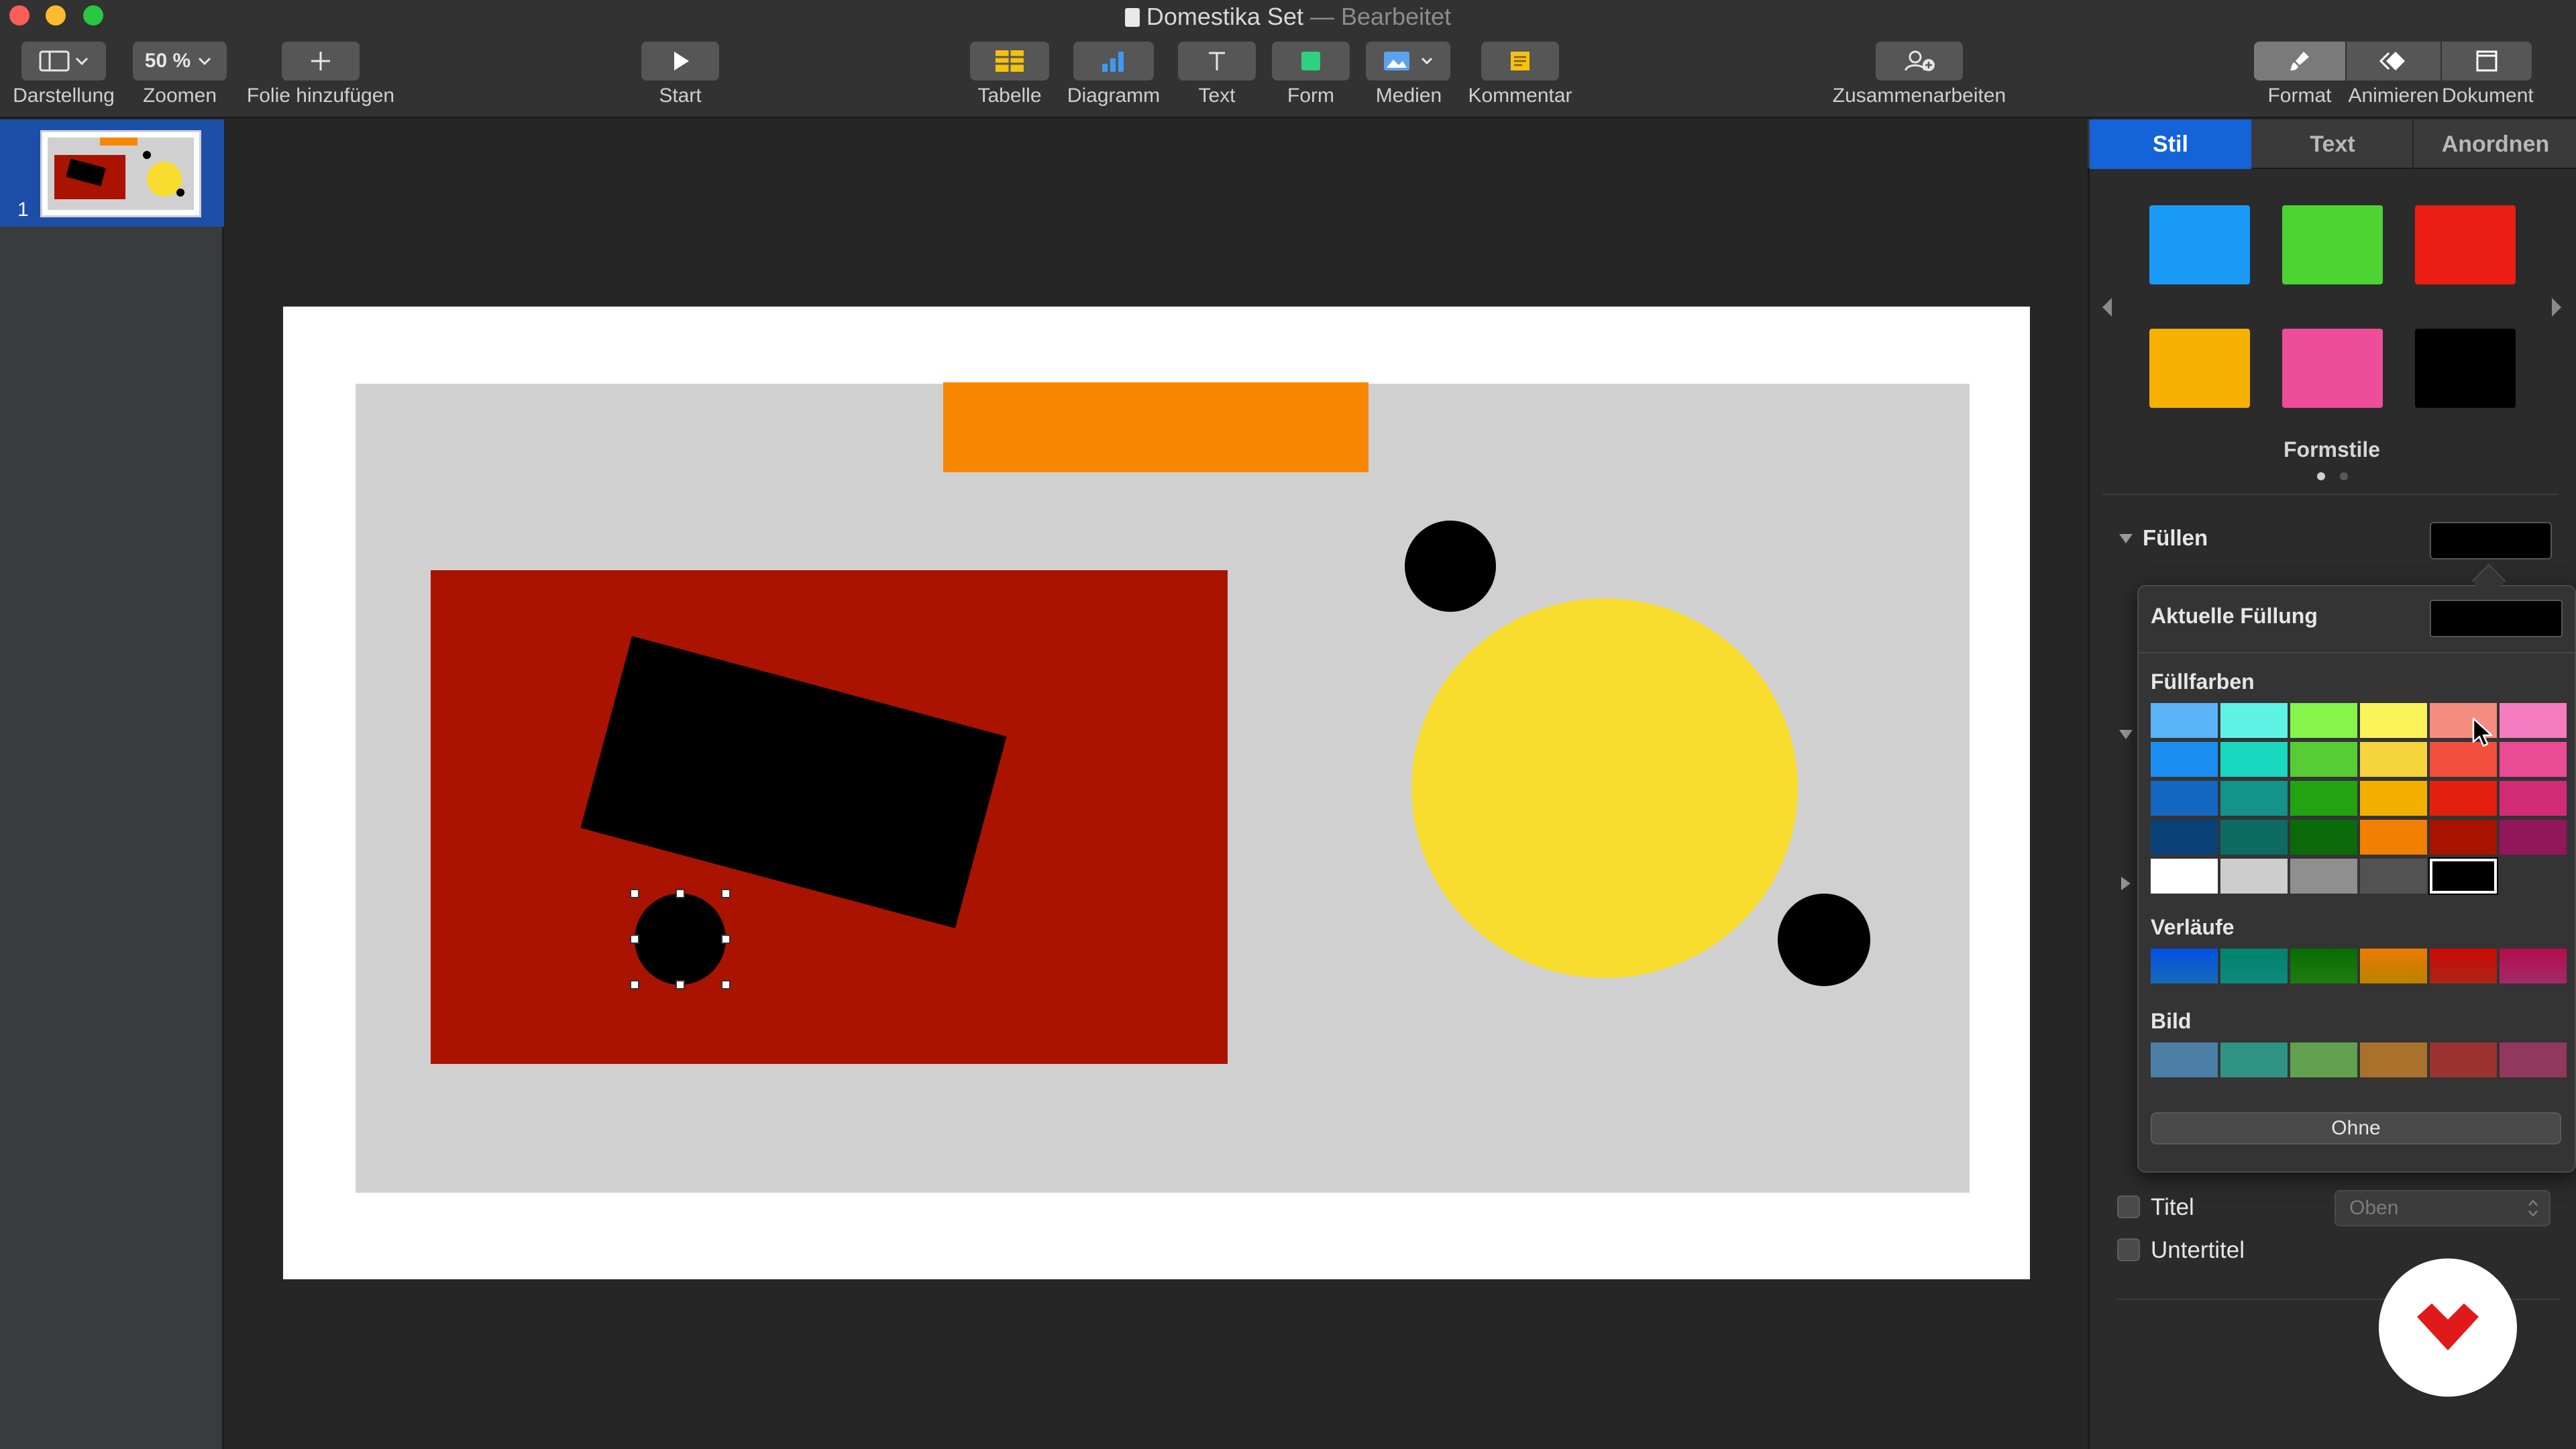 The height and width of the screenshot is (1449, 2576). What do you see at coordinates (2463, 876) in the screenshot?
I see `fill-color-swatch-selected` at bounding box center [2463, 876].